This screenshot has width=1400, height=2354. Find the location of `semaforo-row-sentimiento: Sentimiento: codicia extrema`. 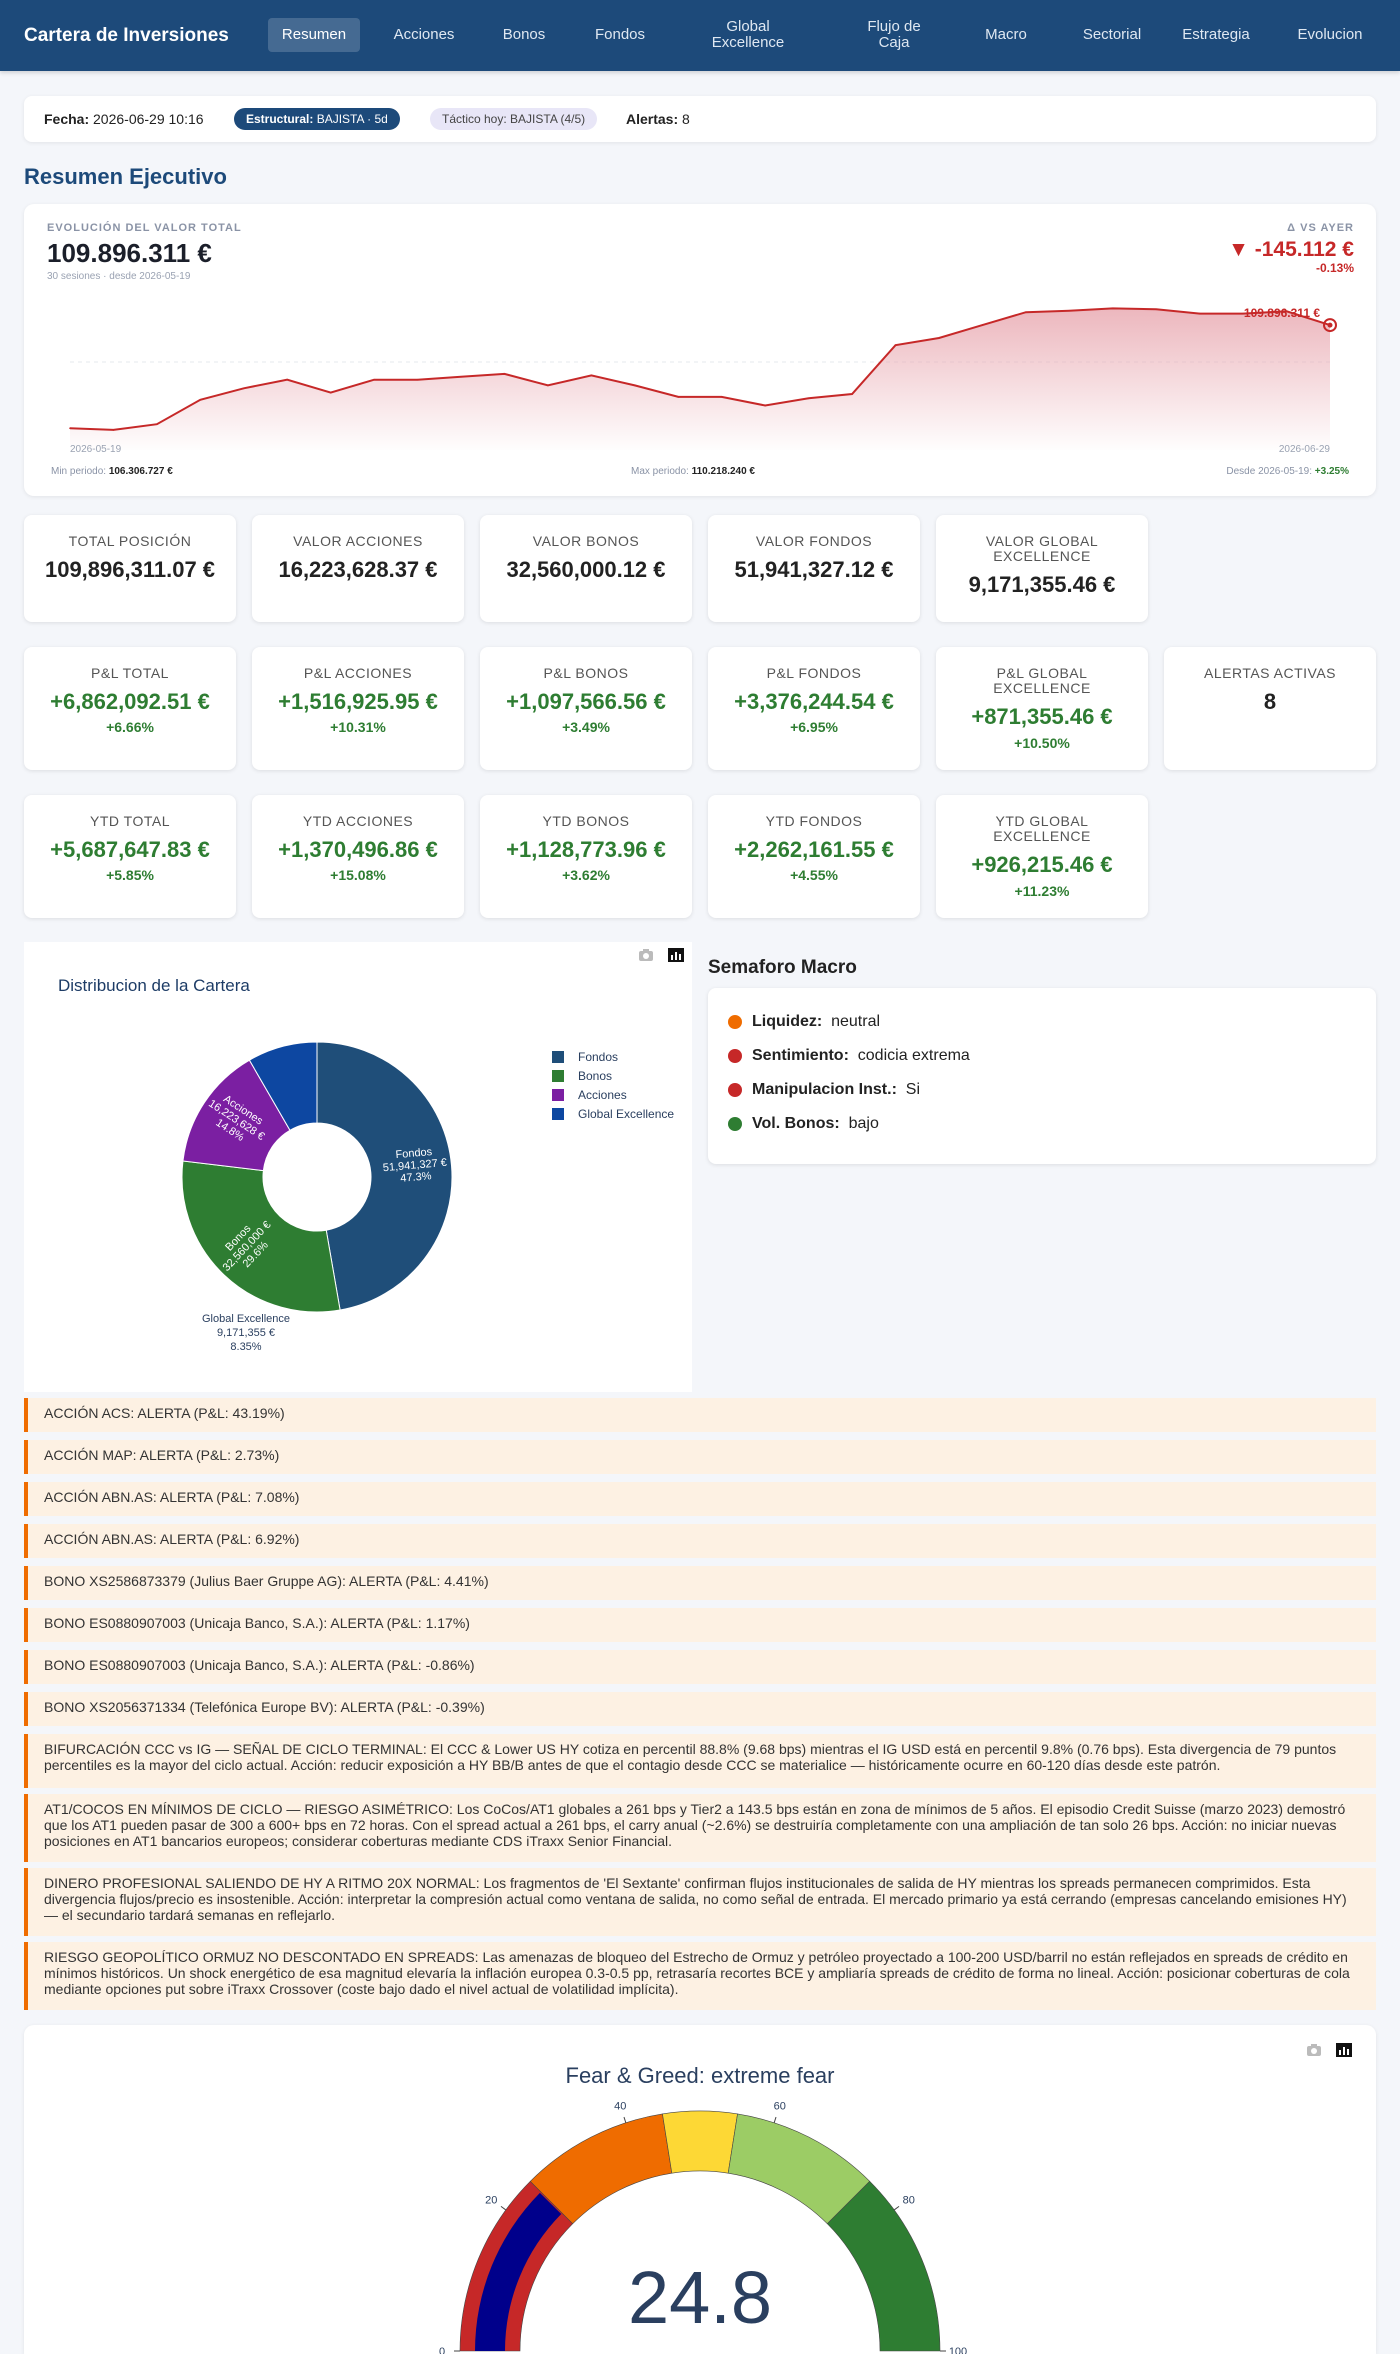

semaforo-row-sentimiento: Sentimiento: codicia extrema is located at coordinates (849, 1056).